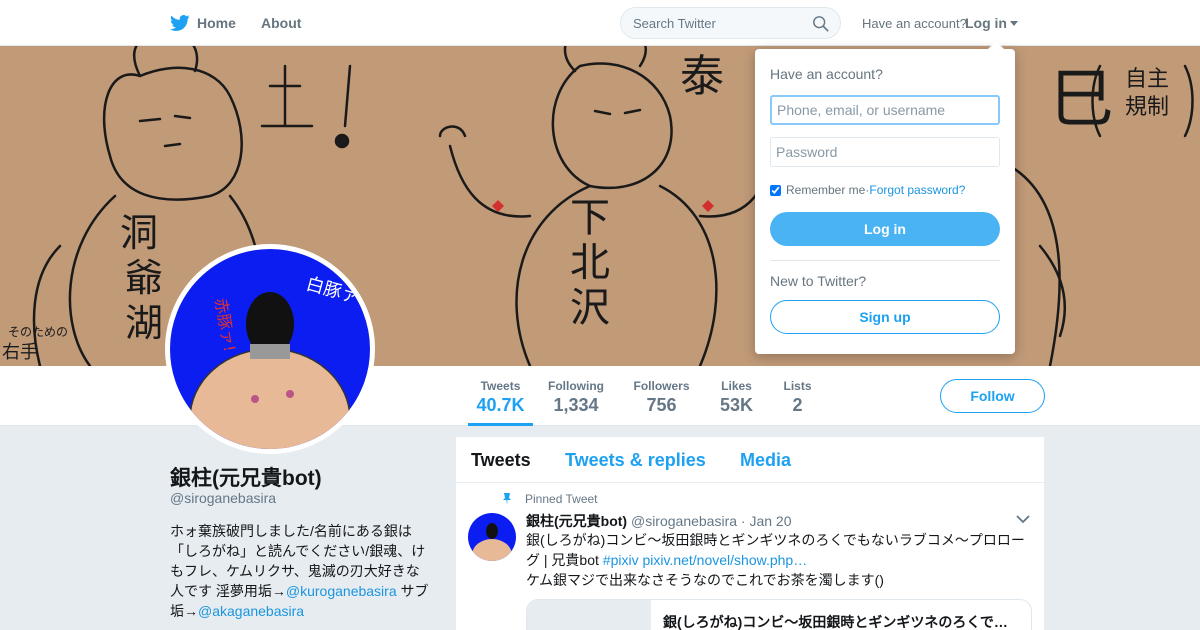 The width and height of the screenshot is (1200, 630). I want to click on tweet-text-part2: ケム銀マジで出来なさそうなのでこれでお茶を濁します(), so click(705, 580).